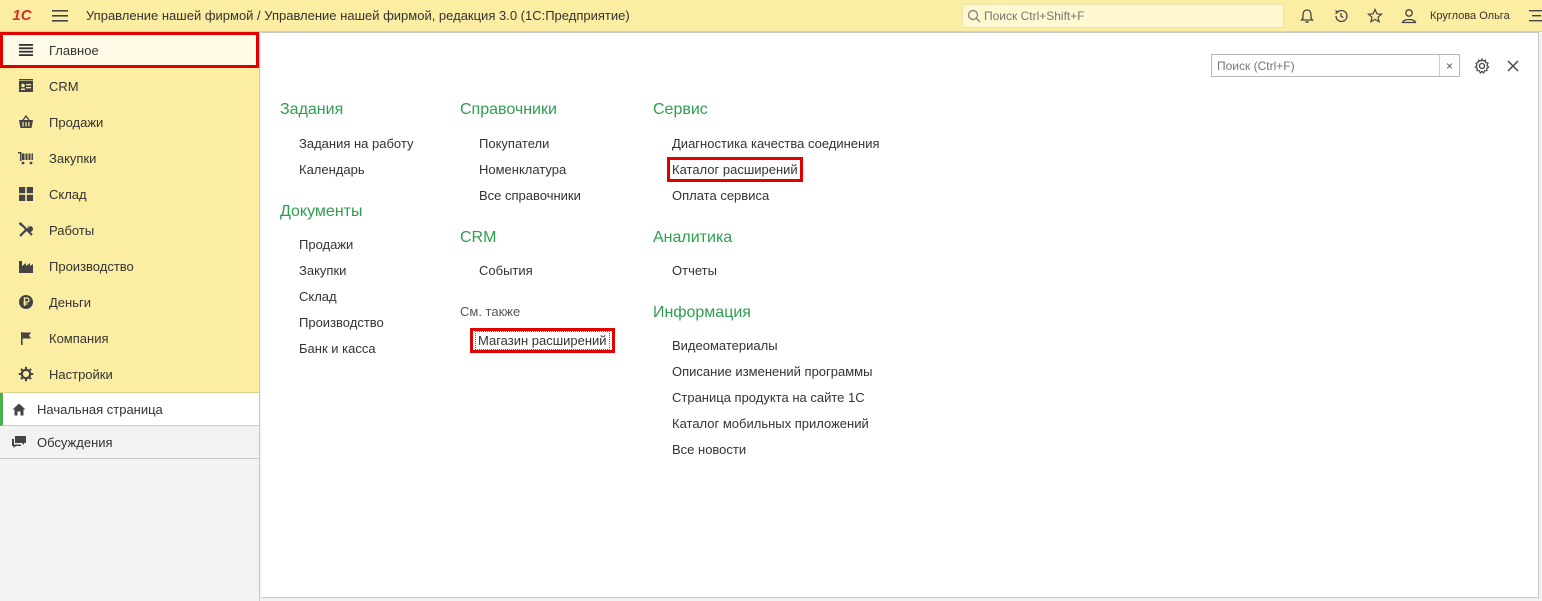 The height and width of the screenshot is (601, 1542). I want to click on history-icon, so click(1341, 16).